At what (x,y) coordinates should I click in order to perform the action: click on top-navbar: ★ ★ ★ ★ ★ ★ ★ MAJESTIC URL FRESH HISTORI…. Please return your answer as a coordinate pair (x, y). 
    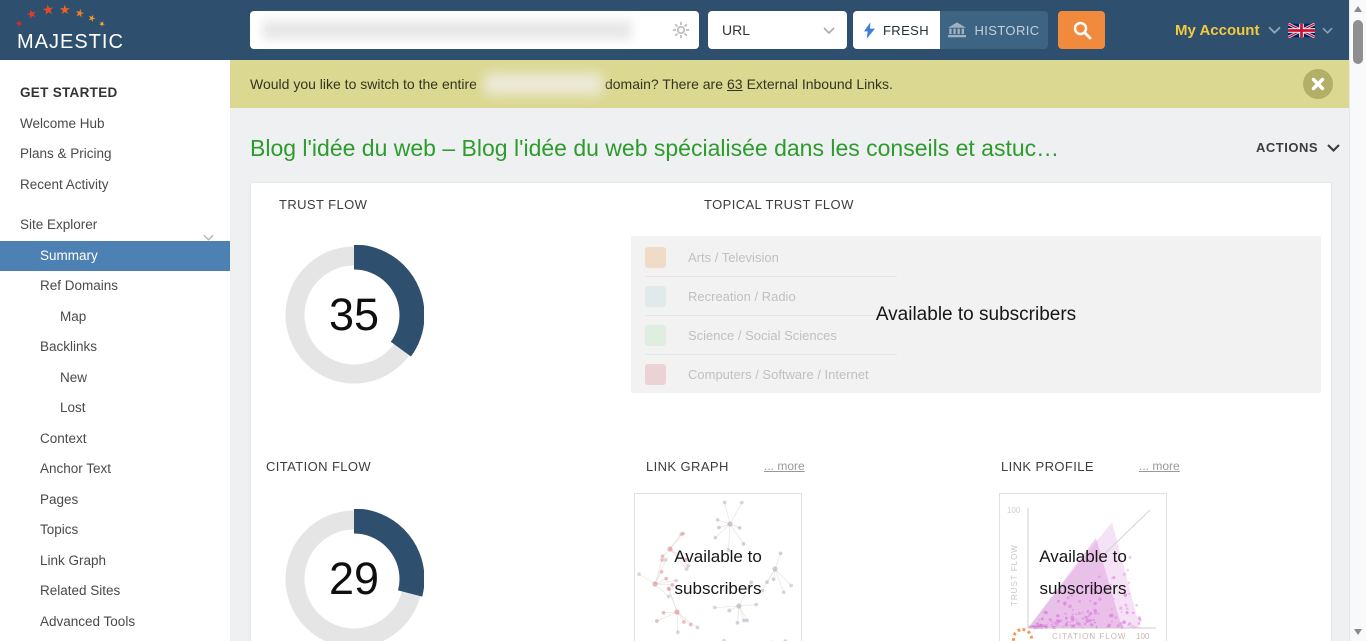
    Looking at the image, I should click on (674, 30).